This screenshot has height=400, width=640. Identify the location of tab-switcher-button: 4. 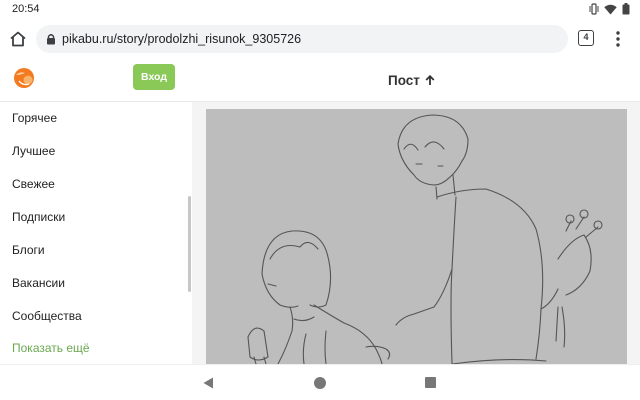
(586, 38).